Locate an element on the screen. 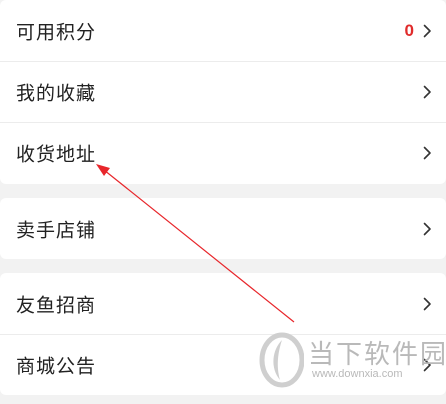 Image resolution: width=446 pixels, height=404 pixels. site-watermark: 当下软件园 www.downxia.com is located at coordinates (352, 360).